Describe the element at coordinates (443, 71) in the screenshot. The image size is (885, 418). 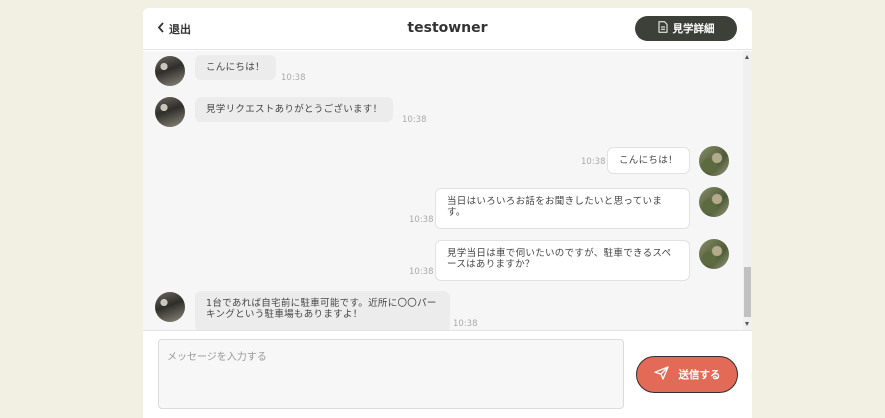
I see `message-row: こんにちは！ 10:38` at that location.